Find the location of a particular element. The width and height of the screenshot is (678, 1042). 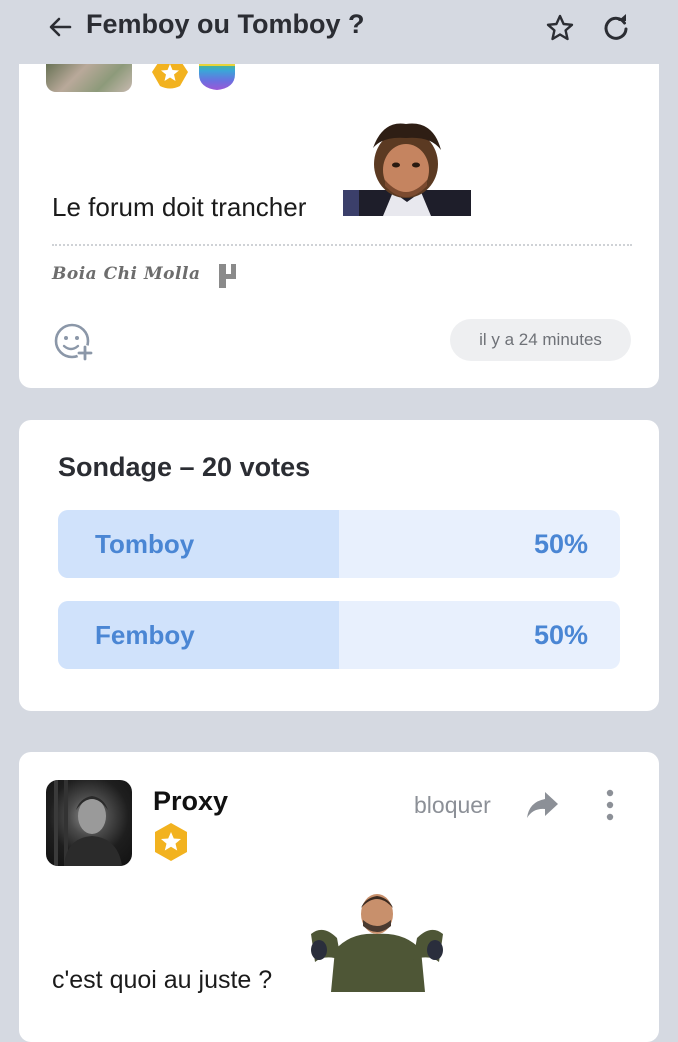

page-title: Femboy ou Tomboy ? is located at coordinates (225, 24).